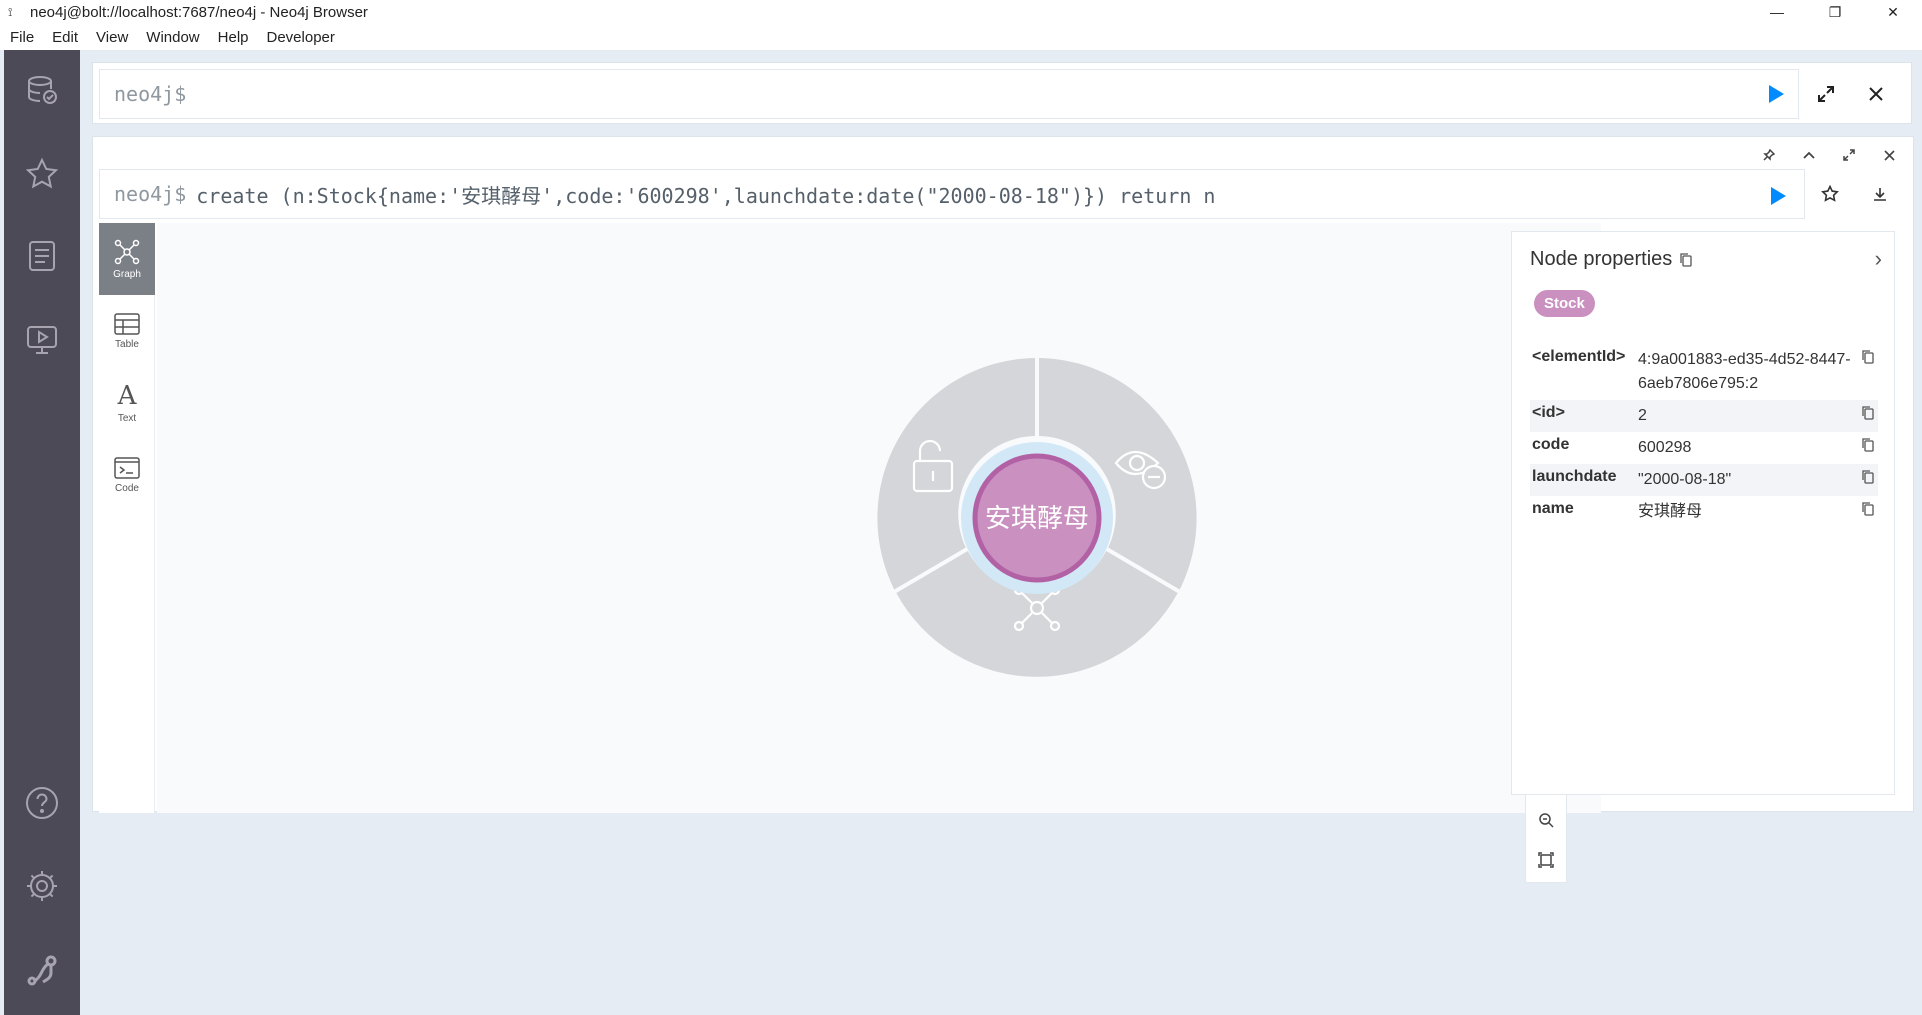 This screenshot has height=1015, width=1922. What do you see at coordinates (949, 94) in the screenshot?
I see `editor-input: neo4j$` at bounding box center [949, 94].